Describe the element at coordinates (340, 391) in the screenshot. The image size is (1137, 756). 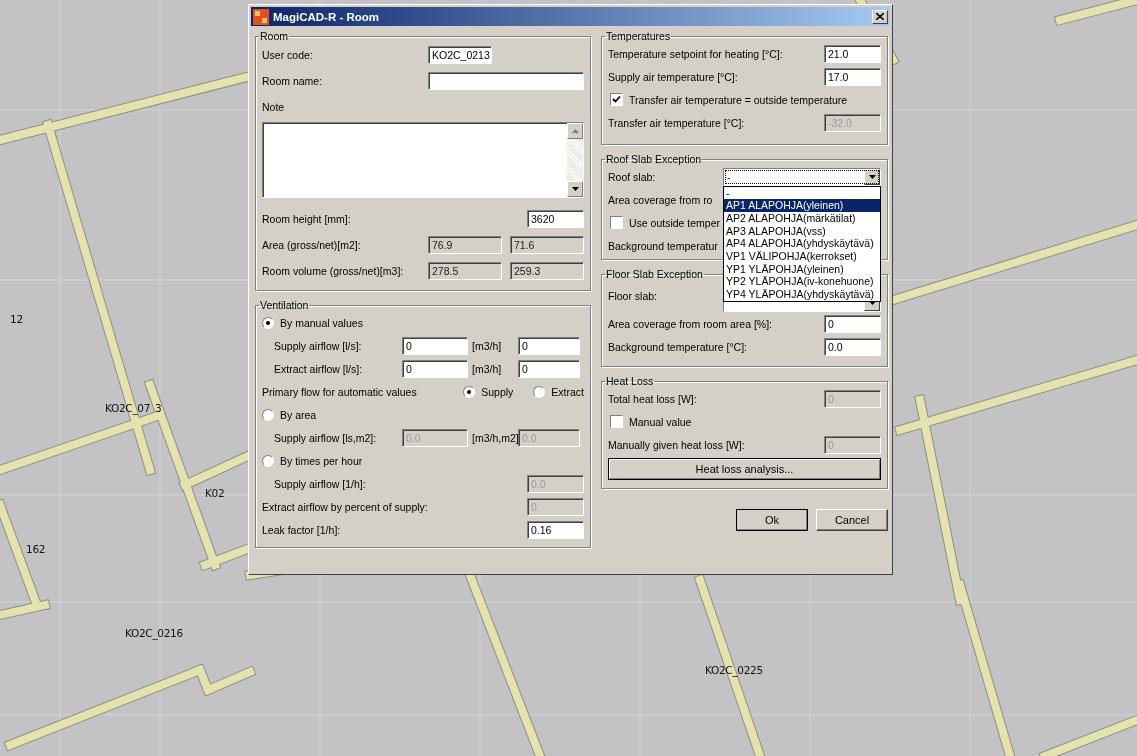
I see `field-label: Primary flow for automatic values` at that location.